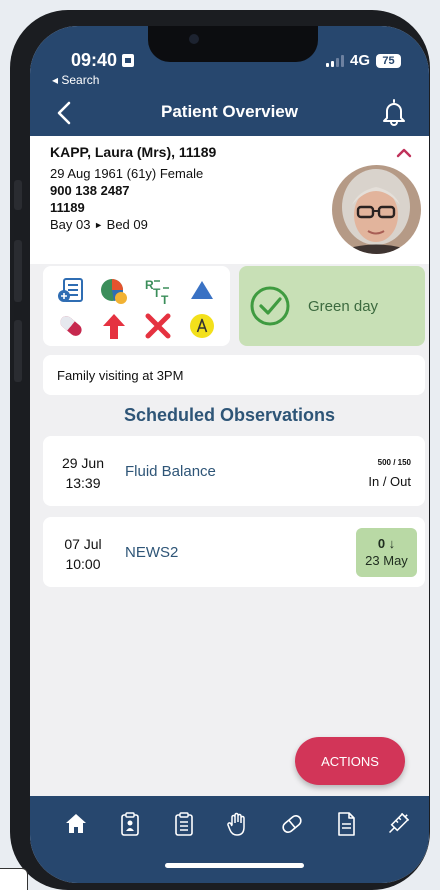 The height and width of the screenshot is (890, 440). I want to click on red-up-arrow-icon, so click(114, 326).